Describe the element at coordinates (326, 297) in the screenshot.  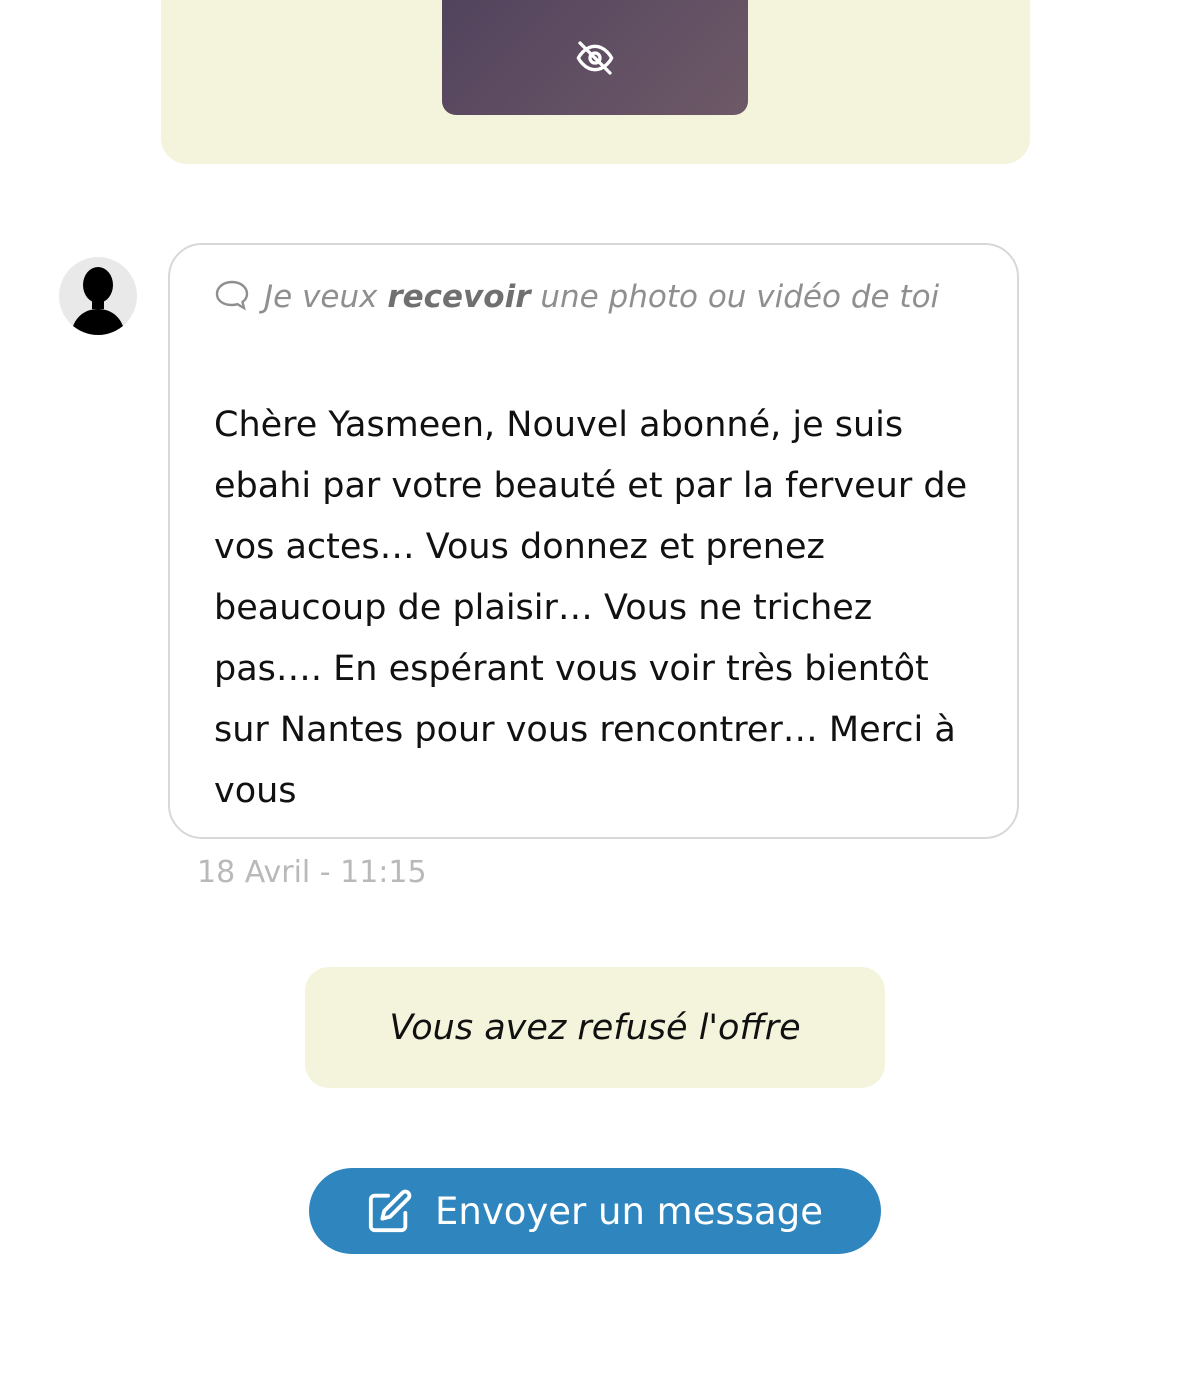
I see `request-header-prefix: Je veux` at that location.